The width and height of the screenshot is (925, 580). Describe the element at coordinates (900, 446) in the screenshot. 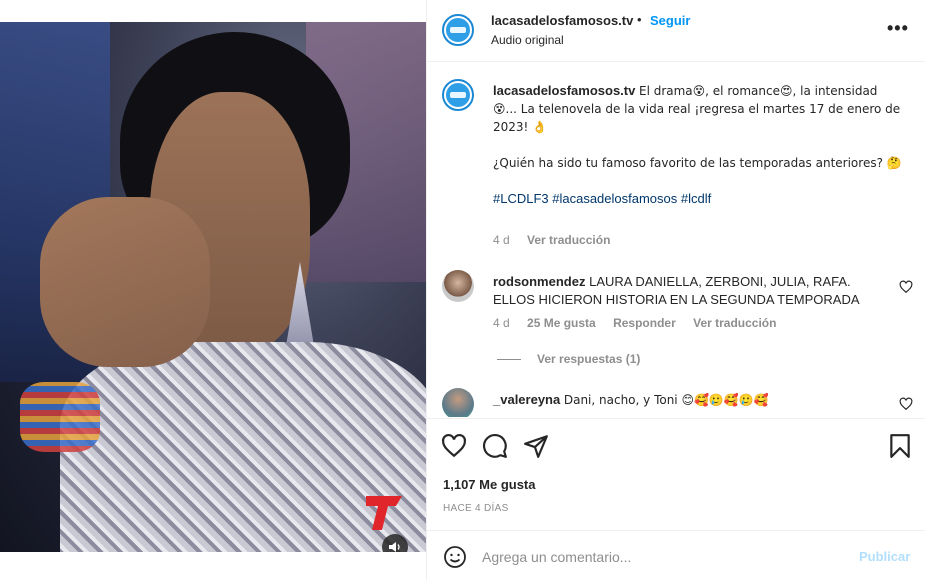

I see `bookmark-icon` at that location.